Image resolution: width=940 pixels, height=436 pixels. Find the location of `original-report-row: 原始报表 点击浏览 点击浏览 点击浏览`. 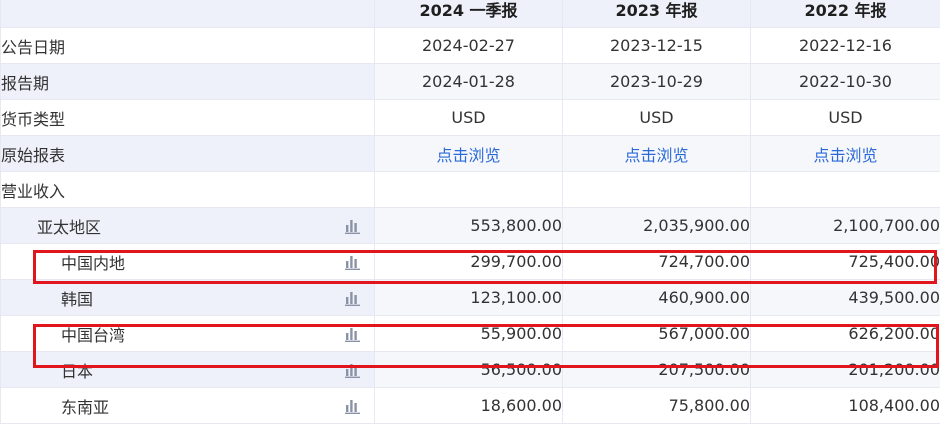

original-report-row: 原始报表 点击浏览 点击浏览 点击浏览 is located at coordinates (470, 153).